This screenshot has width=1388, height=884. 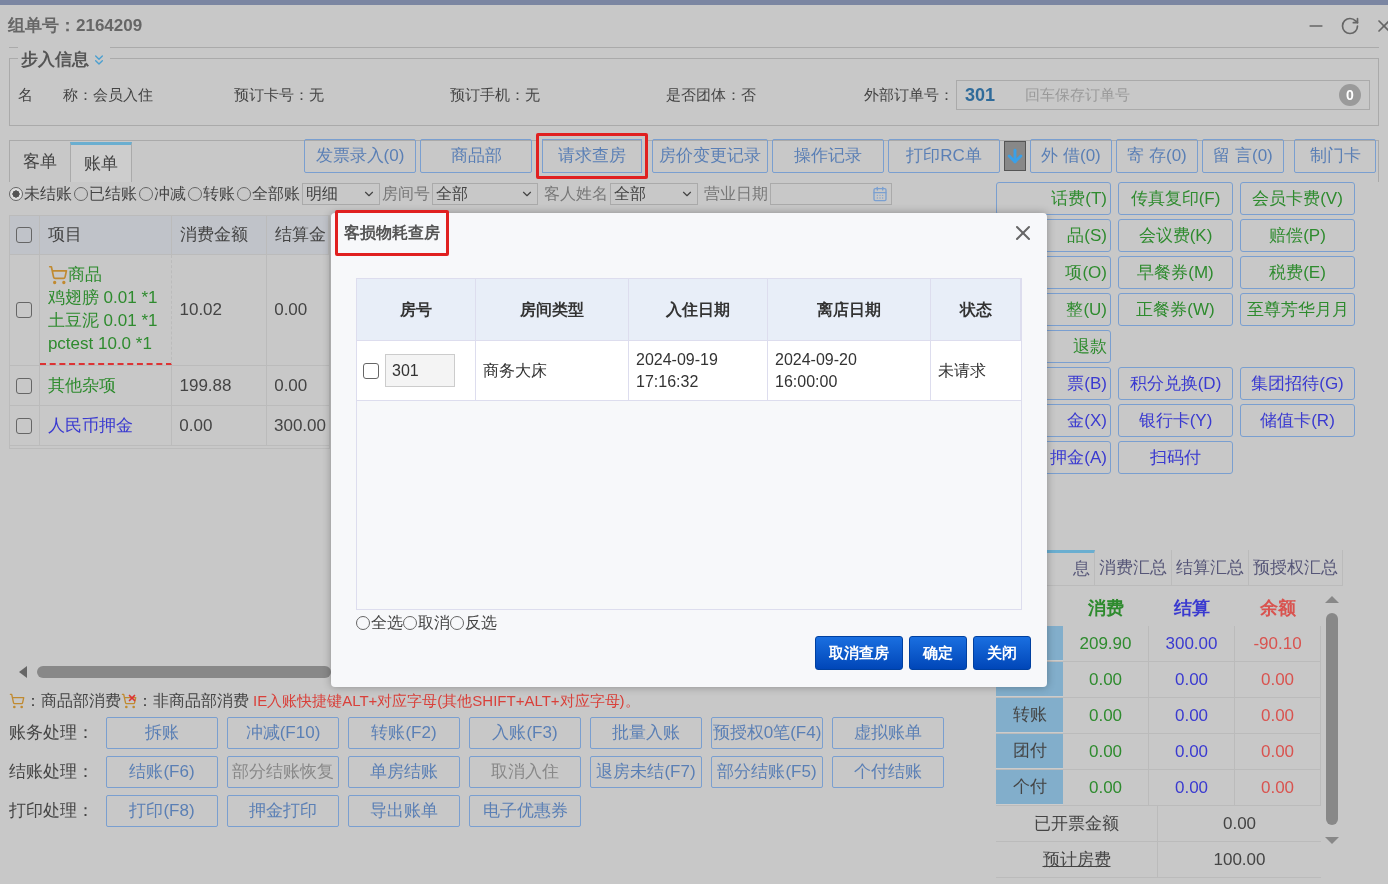 I want to click on count-badge: 0, so click(x=1350, y=95).